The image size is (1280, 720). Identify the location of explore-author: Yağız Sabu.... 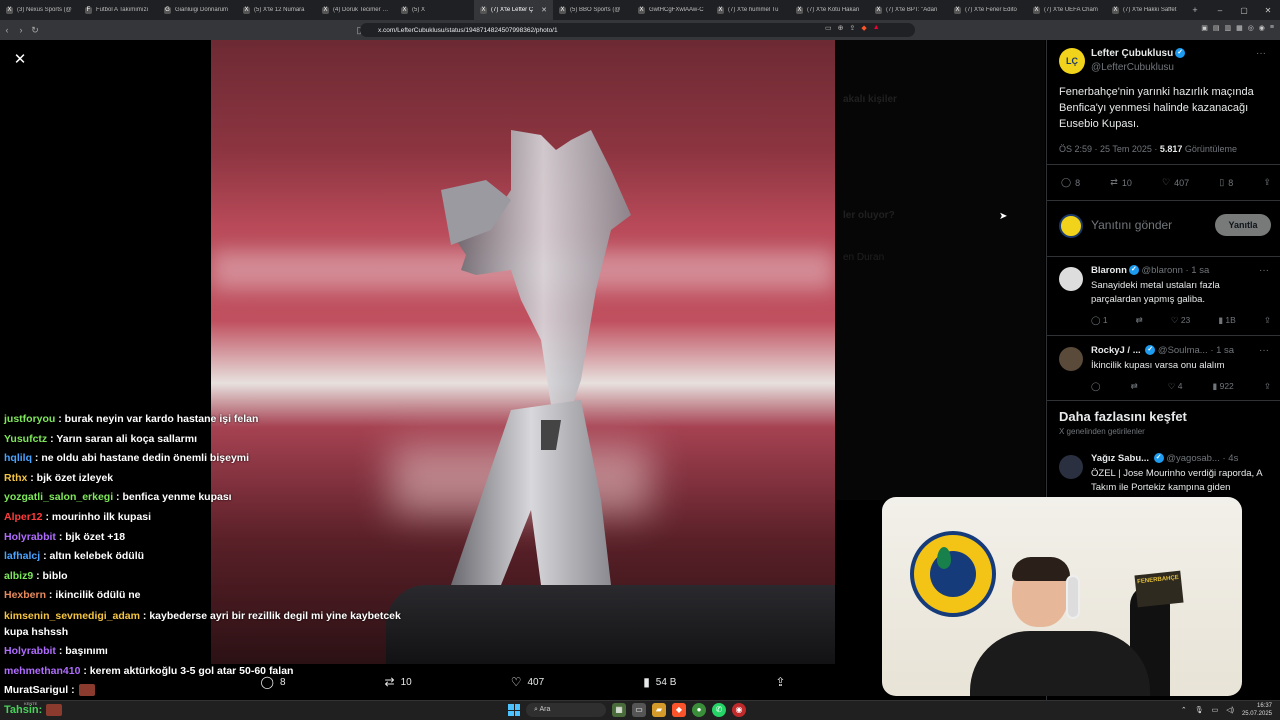
(1120, 458).